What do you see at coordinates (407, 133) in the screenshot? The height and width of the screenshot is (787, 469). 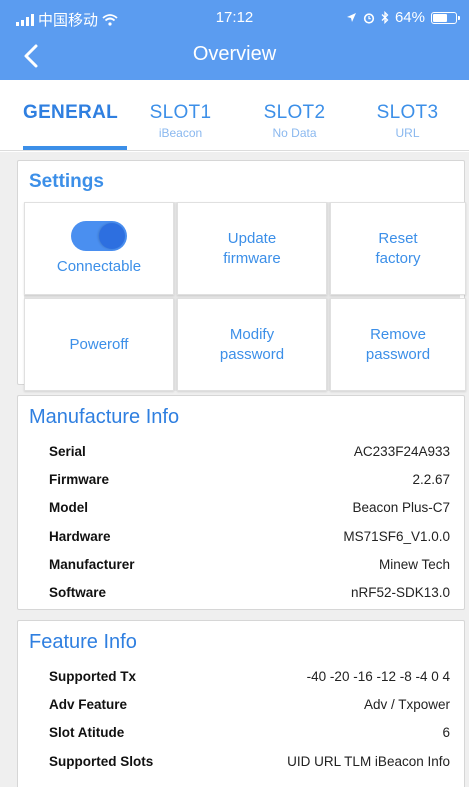 I see `tab-sublabel: URL` at bounding box center [407, 133].